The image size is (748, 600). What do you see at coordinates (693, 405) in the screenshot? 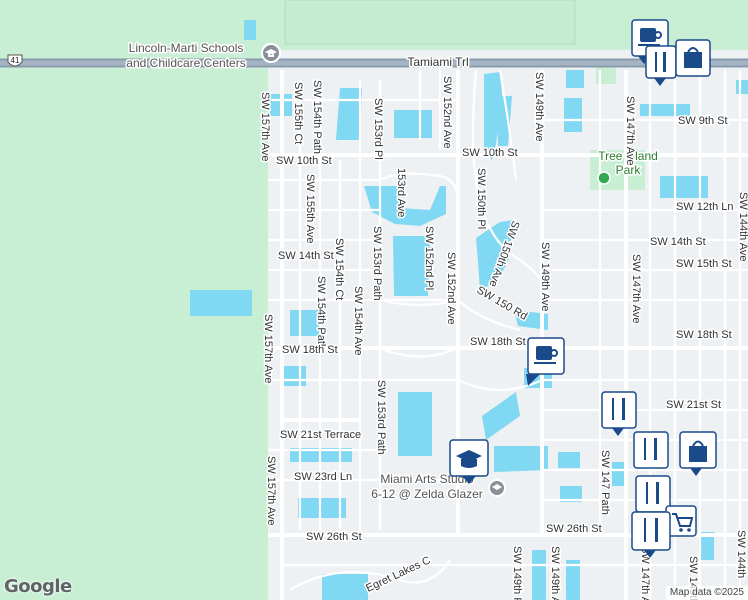
I see `street-label: SW 21st St` at bounding box center [693, 405].